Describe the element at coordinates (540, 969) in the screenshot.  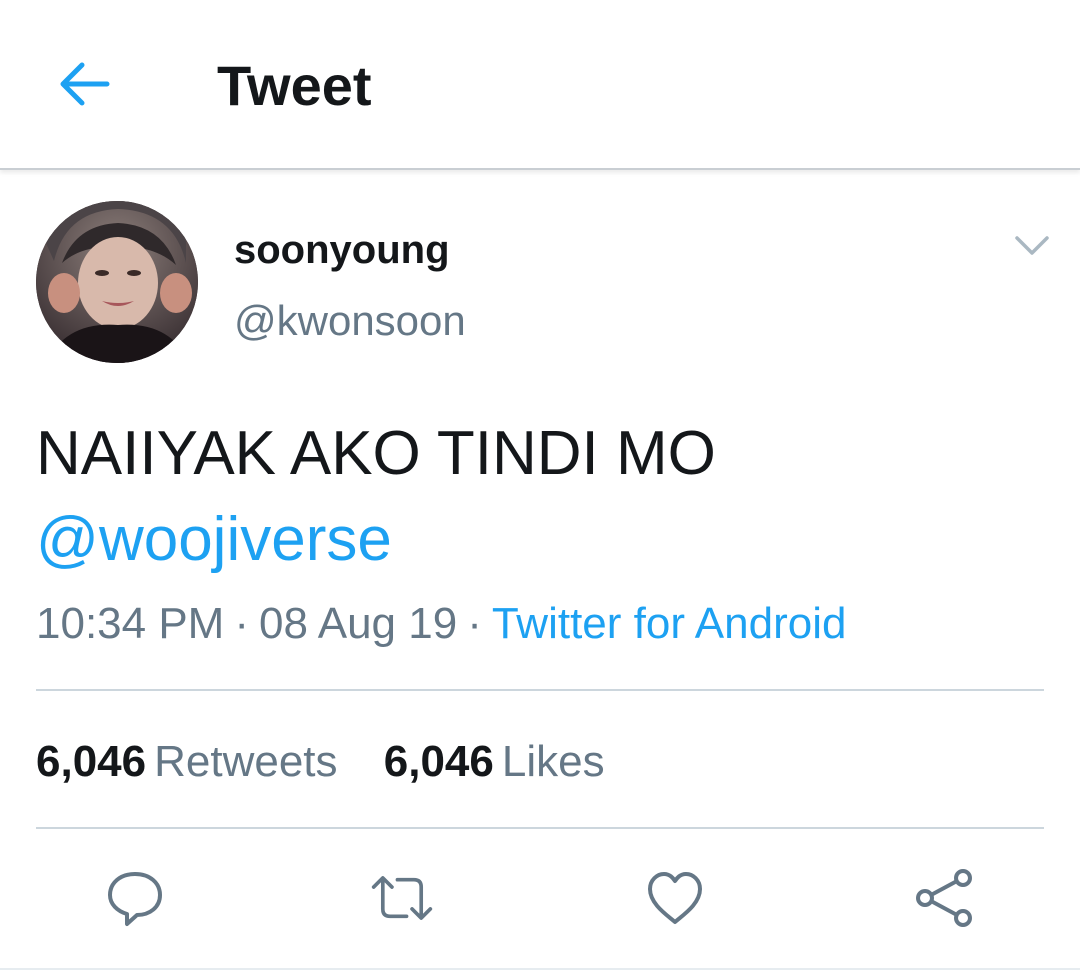
I see `bottom-divider` at that location.